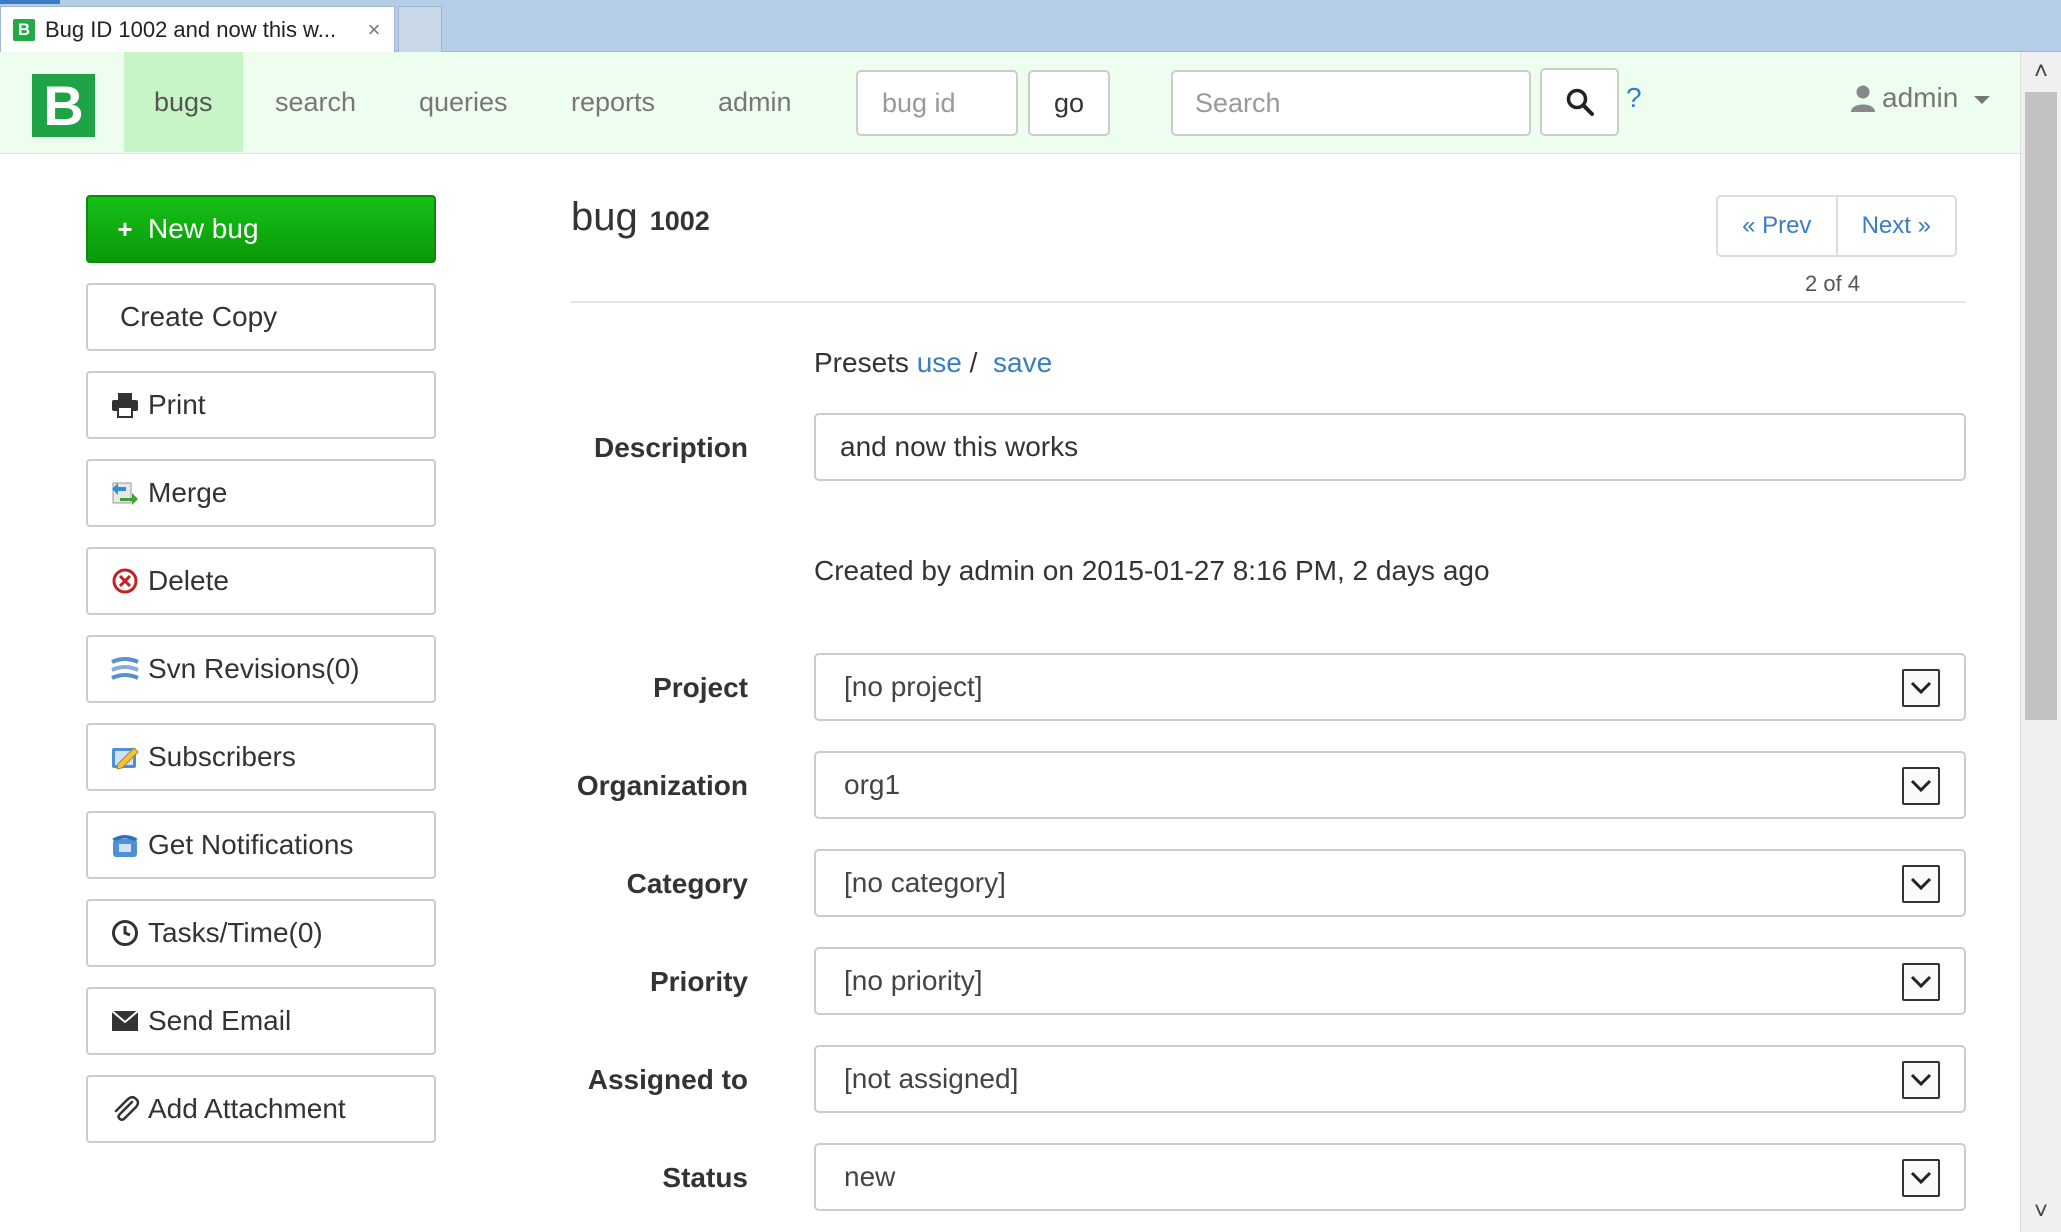 The image size is (2061, 1232). Describe the element at coordinates (604, 217) in the screenshot. I see `title-word: bug` at that location.